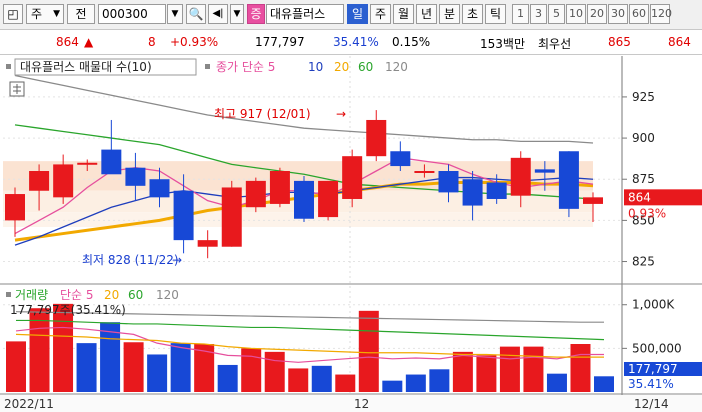  Describe the element at coordinates (298, 14) in the screenshot. I see `stock-name: 대유플러스` at that location.